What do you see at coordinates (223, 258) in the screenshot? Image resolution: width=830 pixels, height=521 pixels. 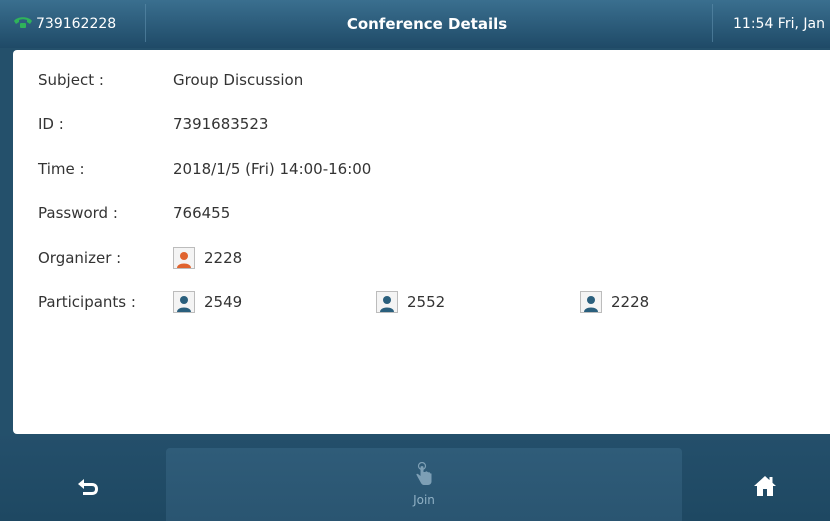 I see `organizer-number: 2228` at bounding box center [223, 258].